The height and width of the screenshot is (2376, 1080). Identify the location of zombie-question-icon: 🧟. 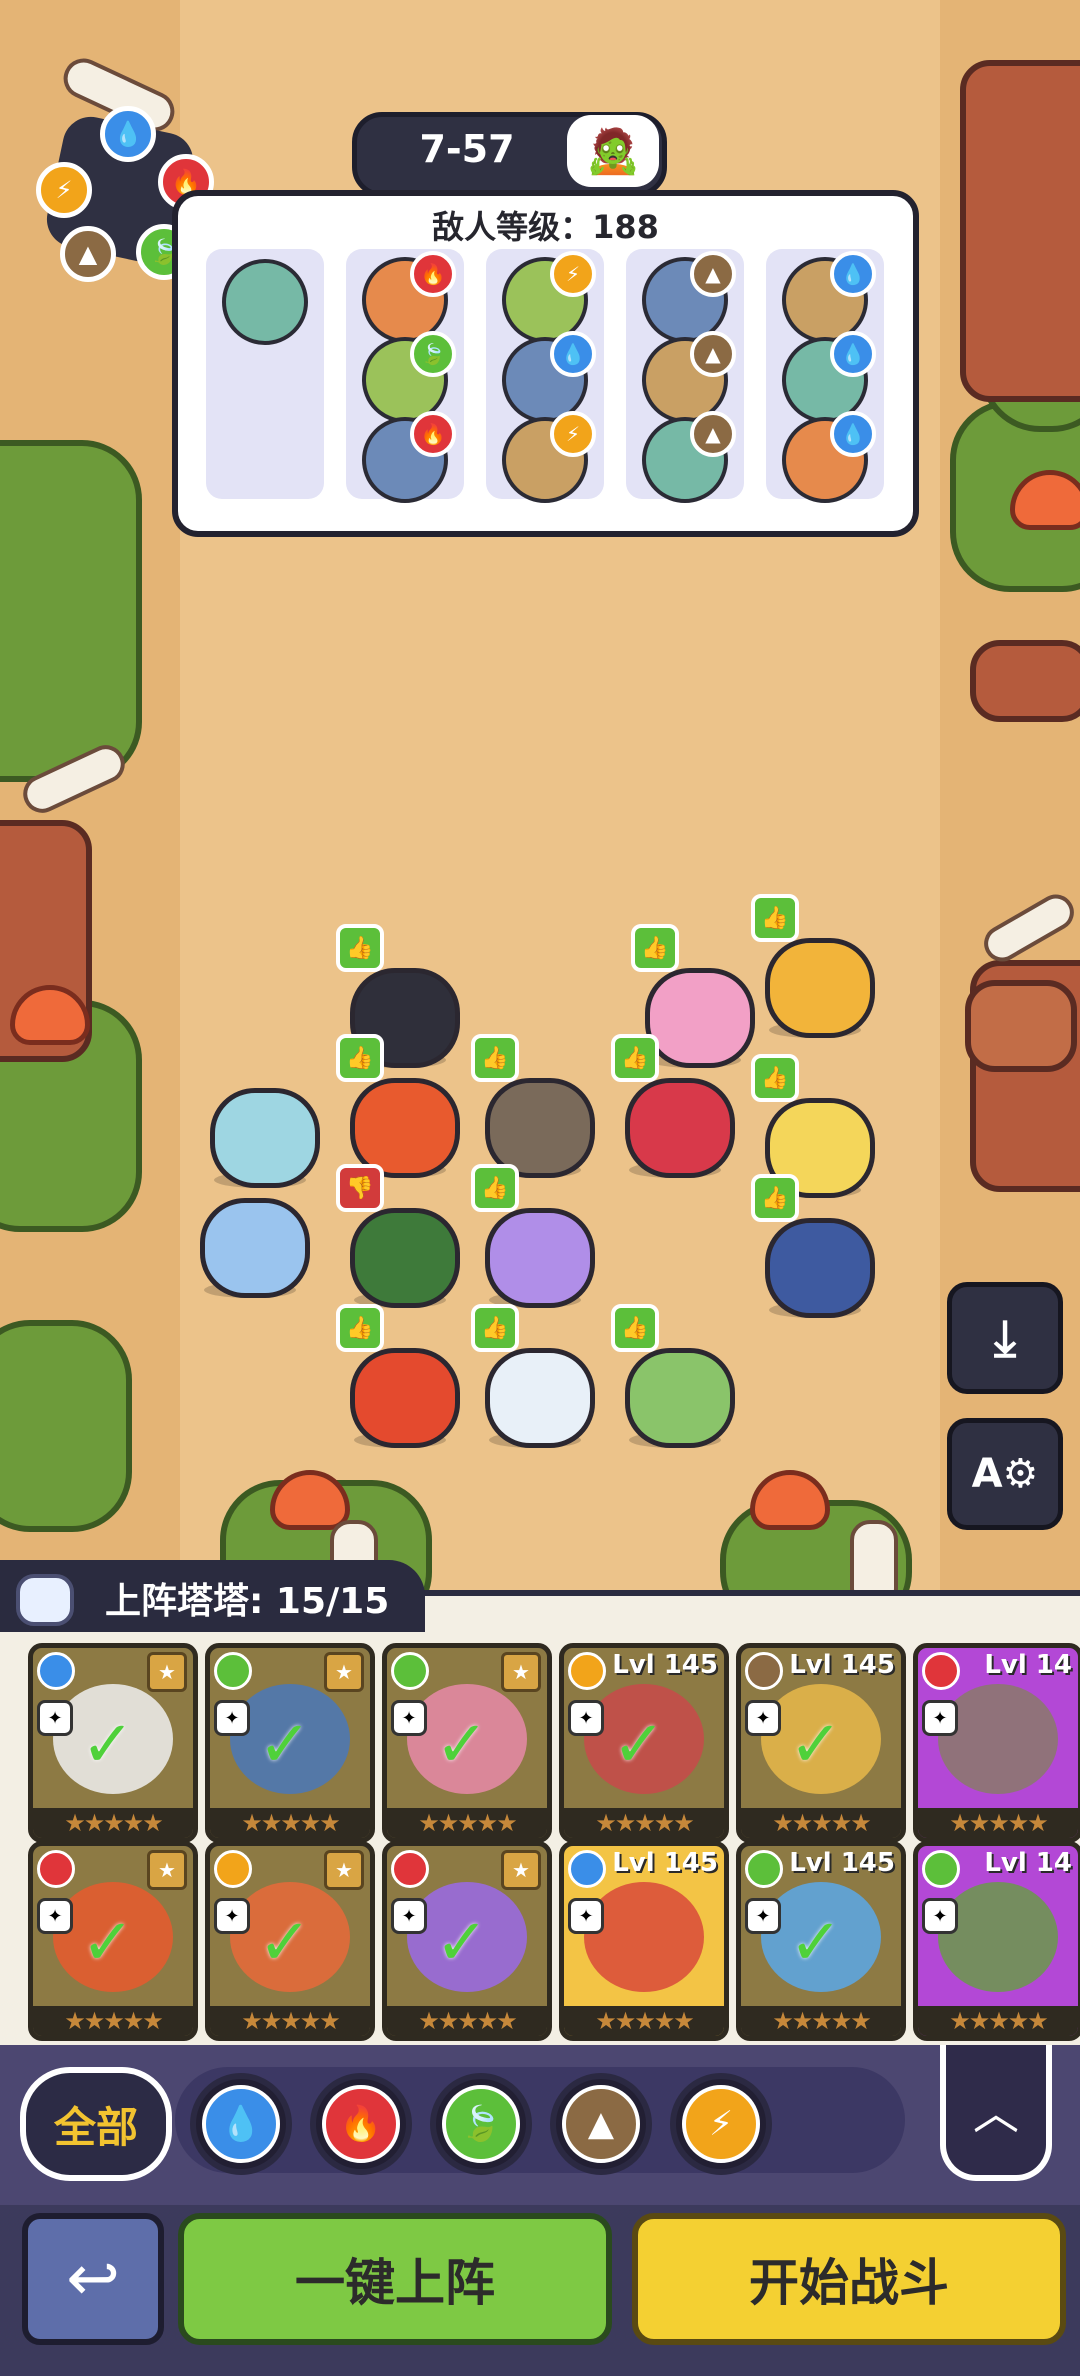
(613, 151).